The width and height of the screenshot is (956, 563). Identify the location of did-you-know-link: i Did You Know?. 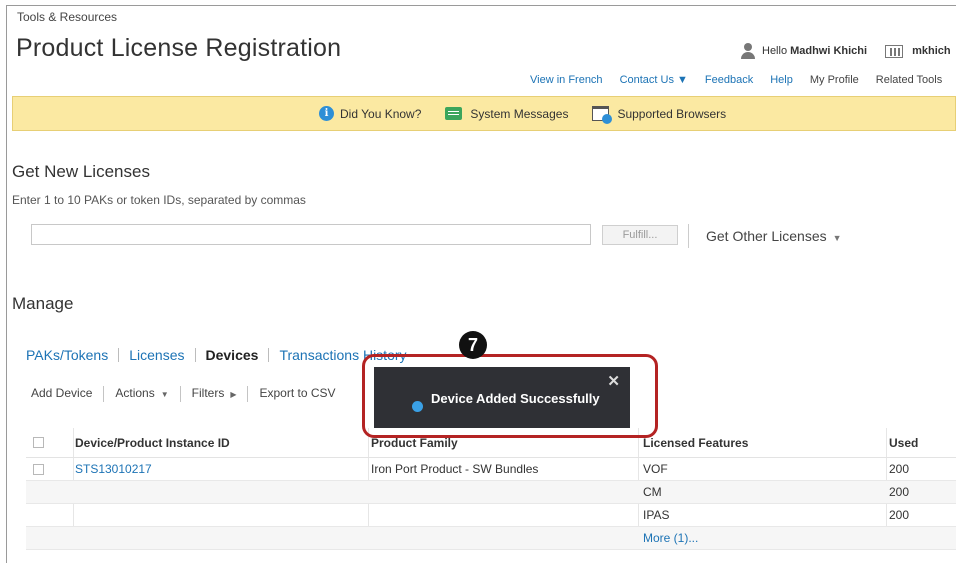
(370, 113).